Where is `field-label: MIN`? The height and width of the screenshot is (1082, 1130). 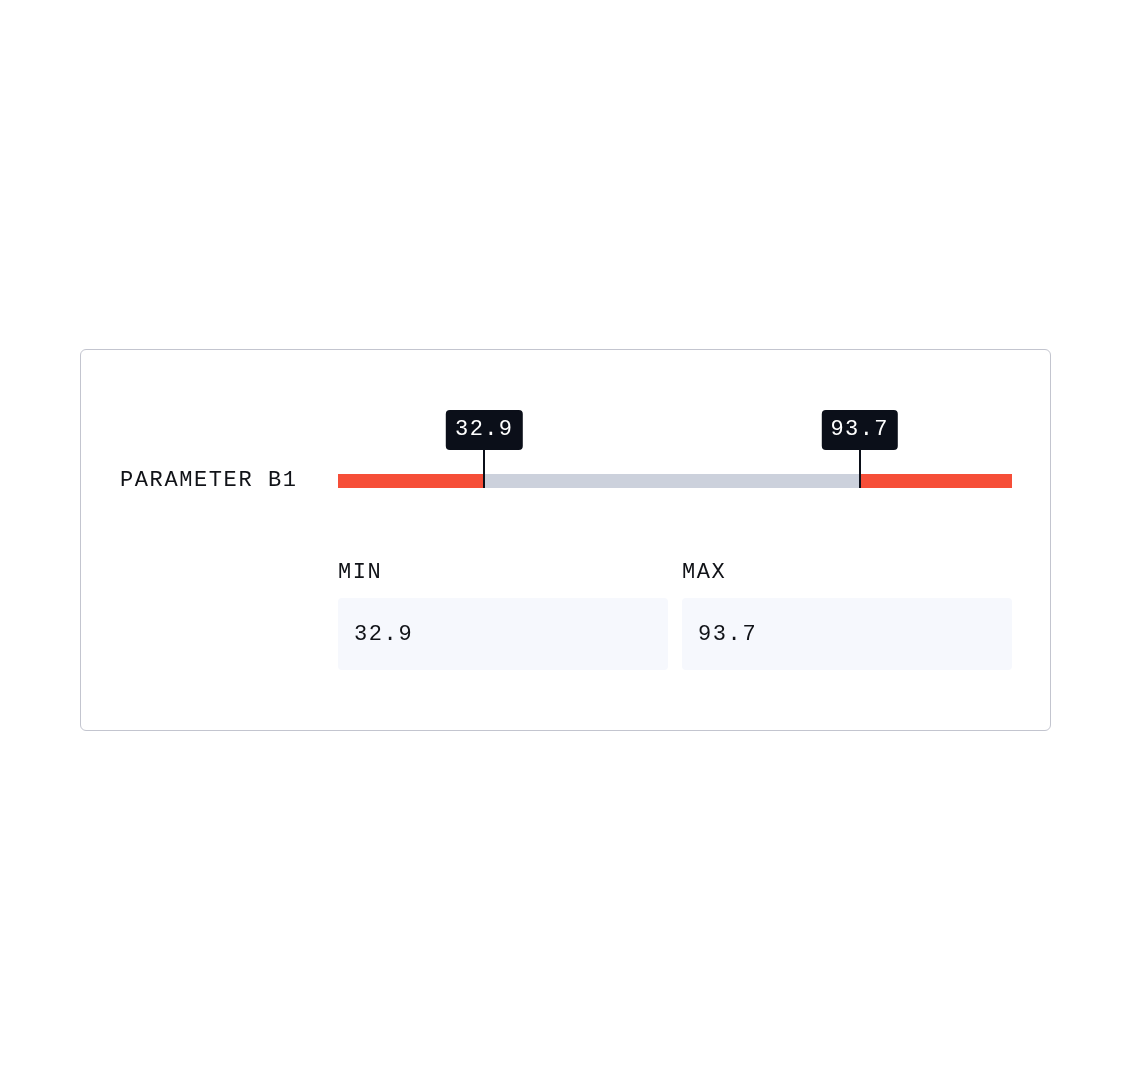
field-label: MIN is located at coordinates (360, 573).